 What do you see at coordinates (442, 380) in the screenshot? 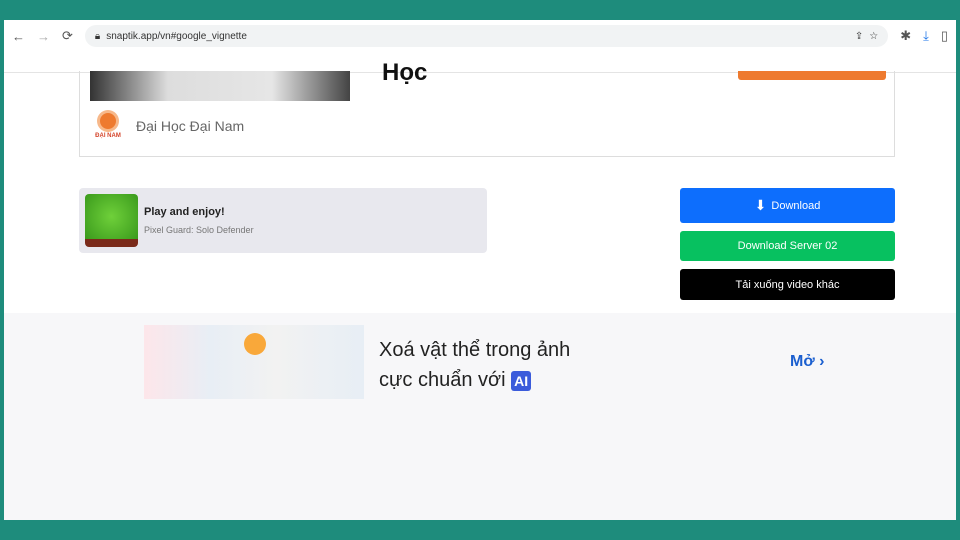
I see `banner-line2: cực chuẩn với` at bounding box center [442, 380].